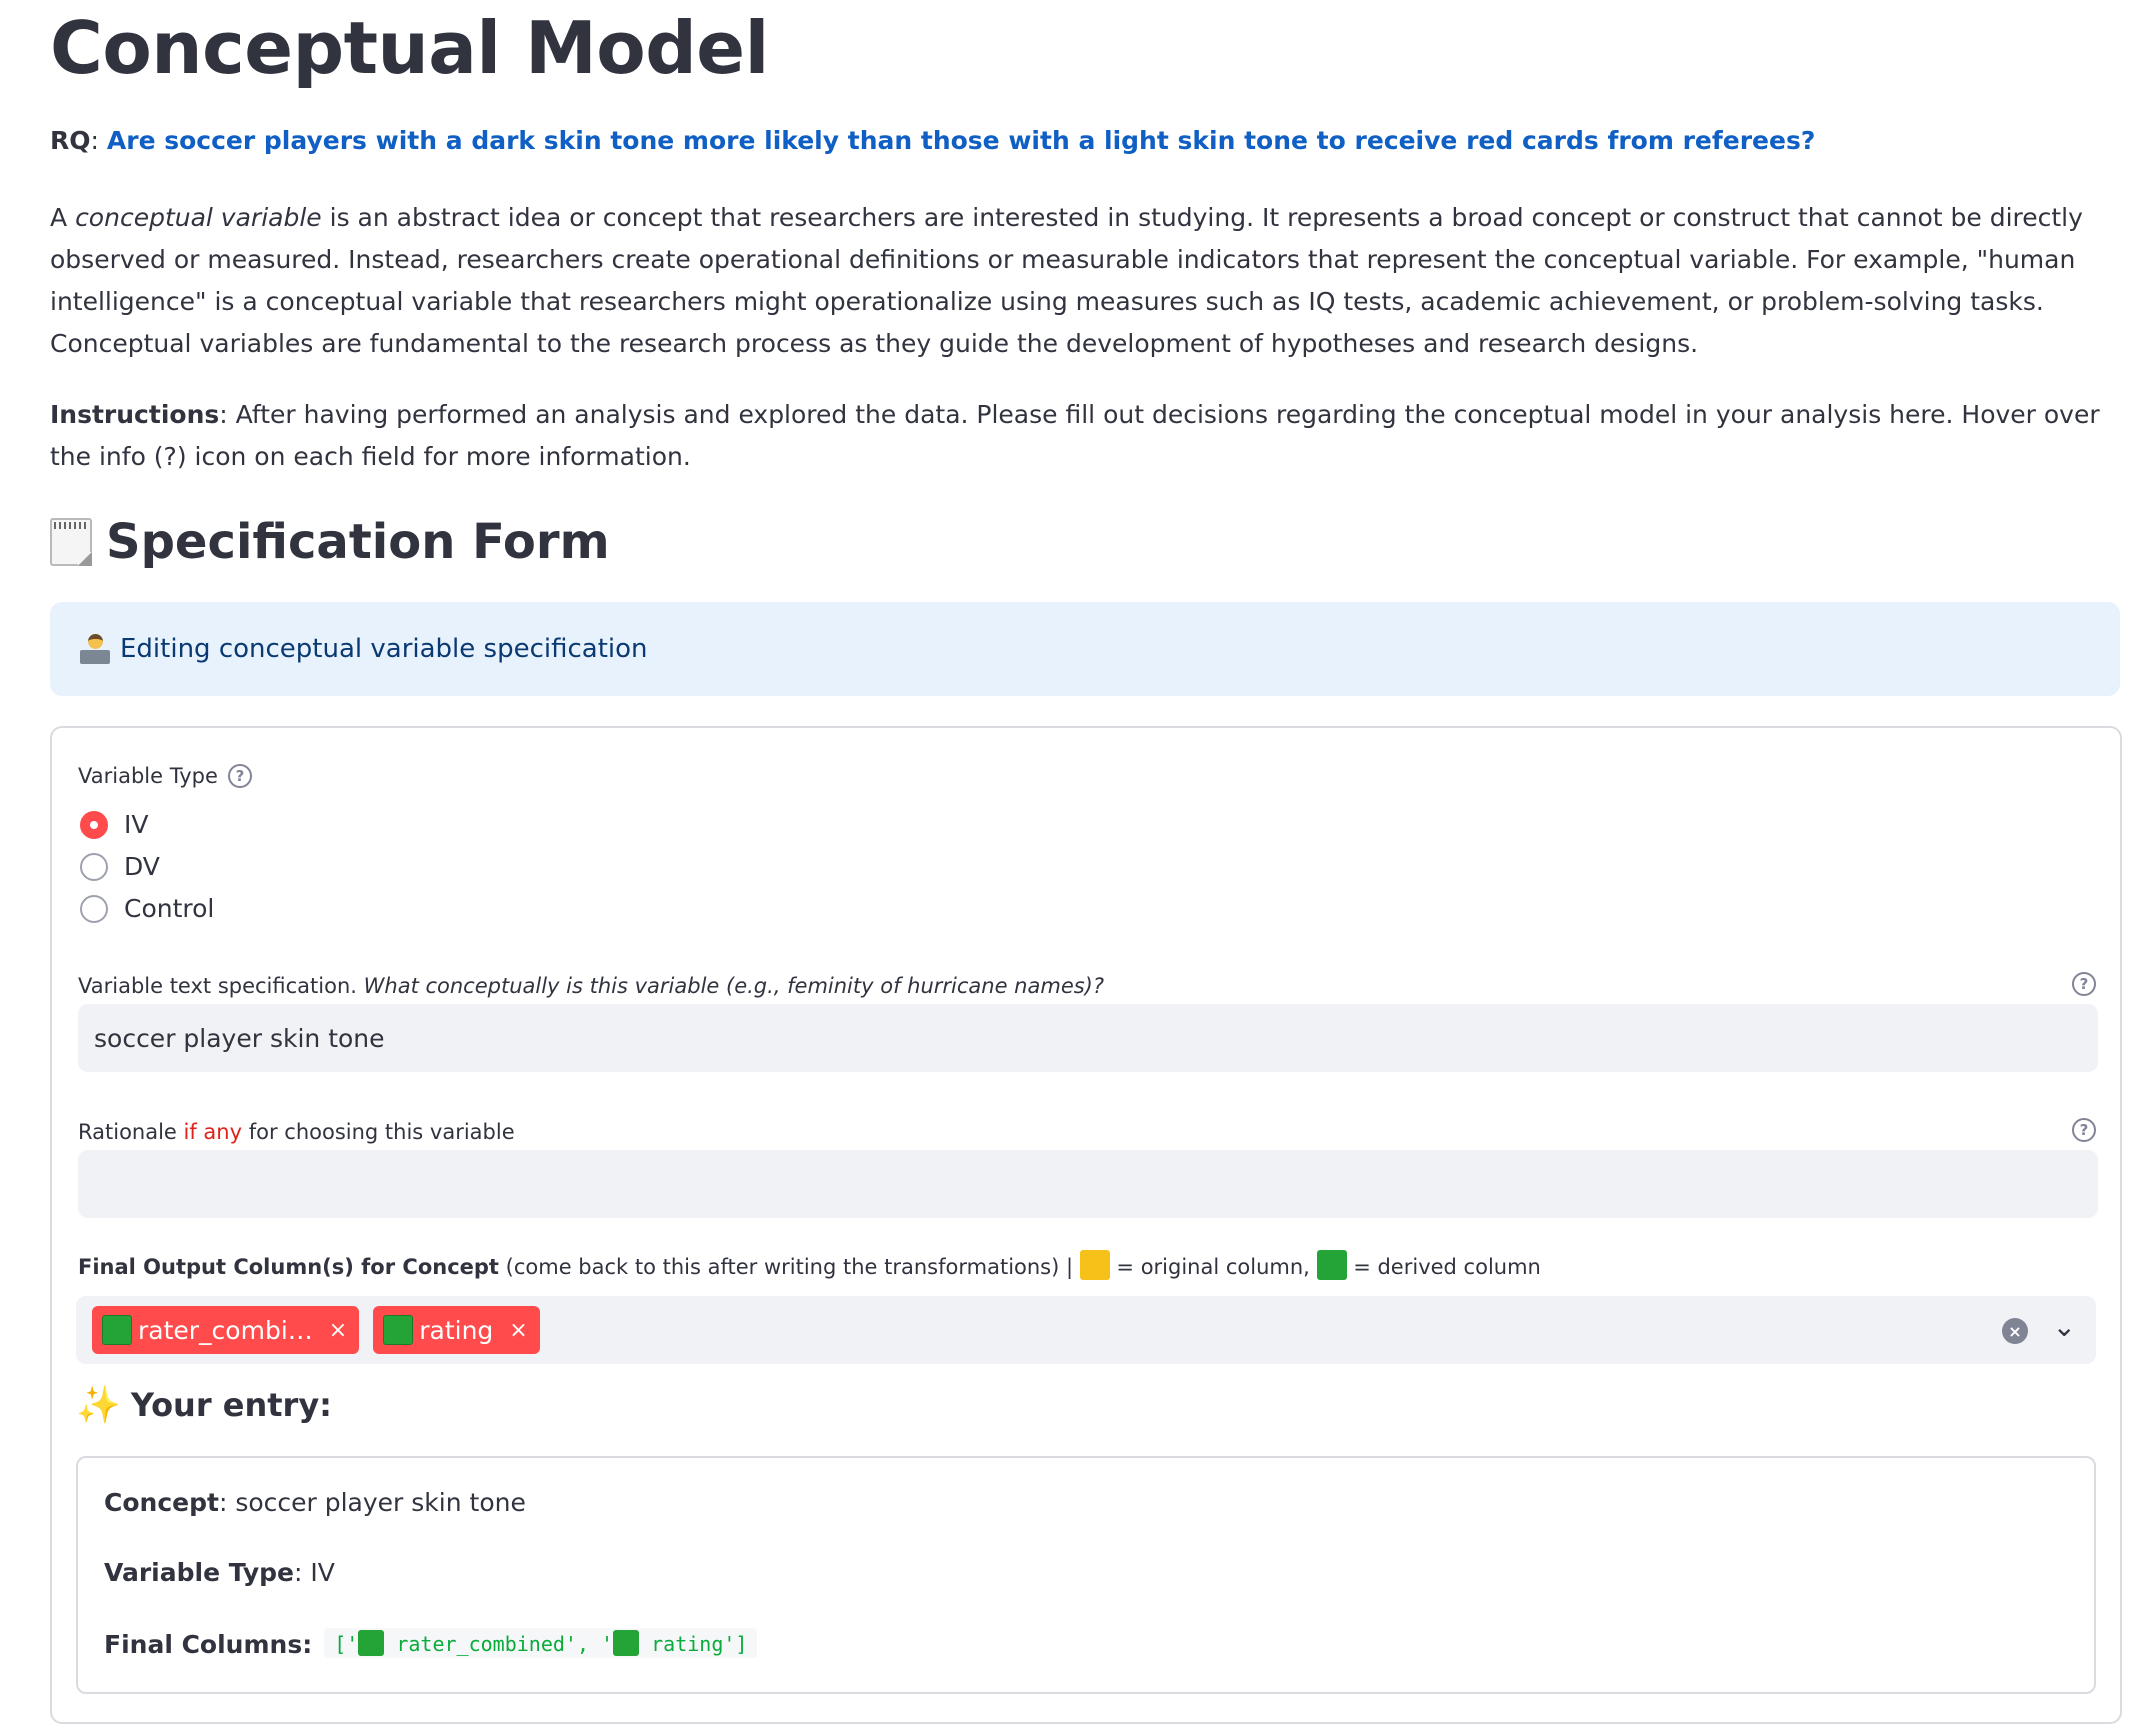  What do you see at coordinates (231, 1405) in the screenshot?
I see `entry-heading-text: Your entry:` at bounding box center [231, 1405].